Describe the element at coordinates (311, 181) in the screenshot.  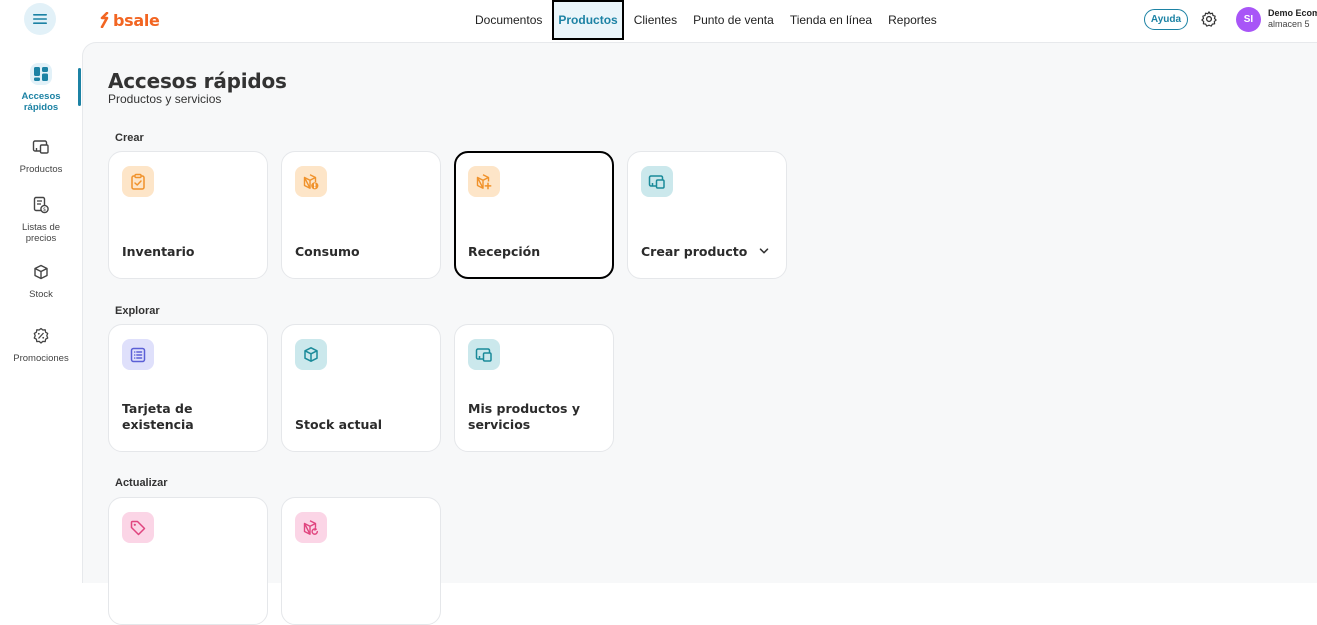
I see `box-alert-icon` at that location.